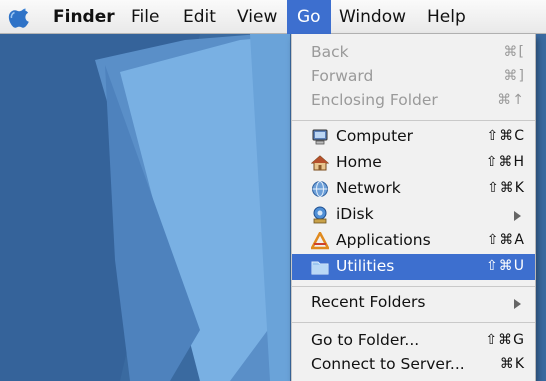 The height and width of the screenshot is (381, 546). I want to click on apple-icon, so click(21, 17).